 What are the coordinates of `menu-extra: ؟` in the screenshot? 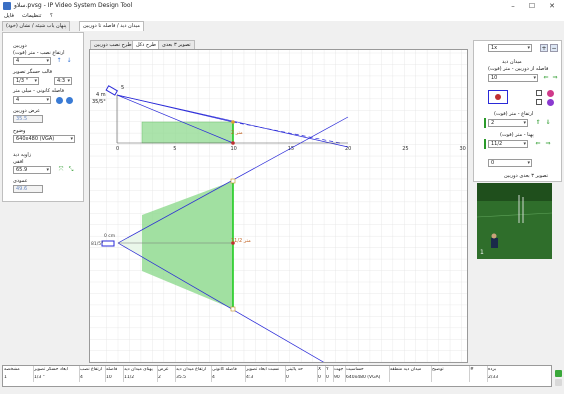 It's located at (51, 16).